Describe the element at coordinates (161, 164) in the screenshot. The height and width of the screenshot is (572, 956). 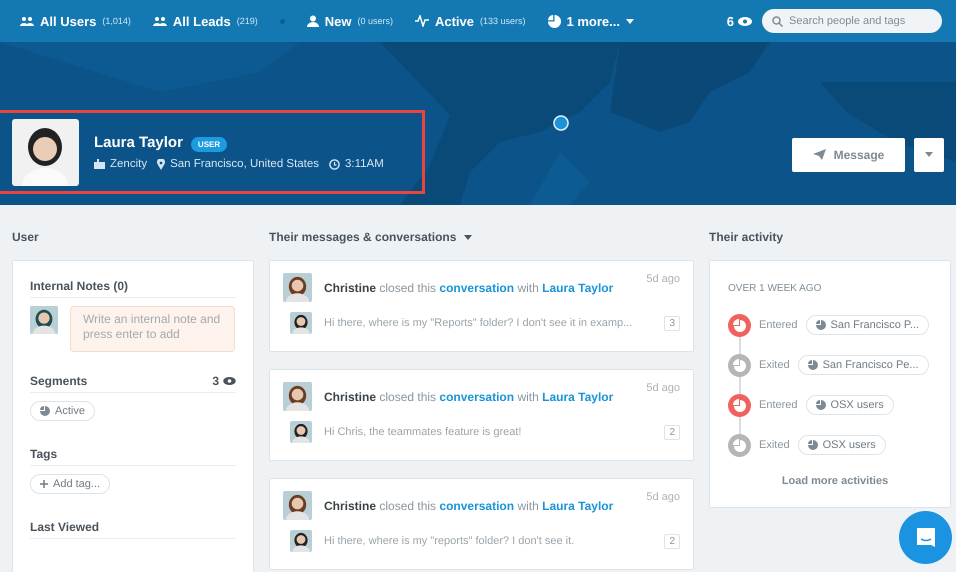
I see `location-pin-icon` at that location.